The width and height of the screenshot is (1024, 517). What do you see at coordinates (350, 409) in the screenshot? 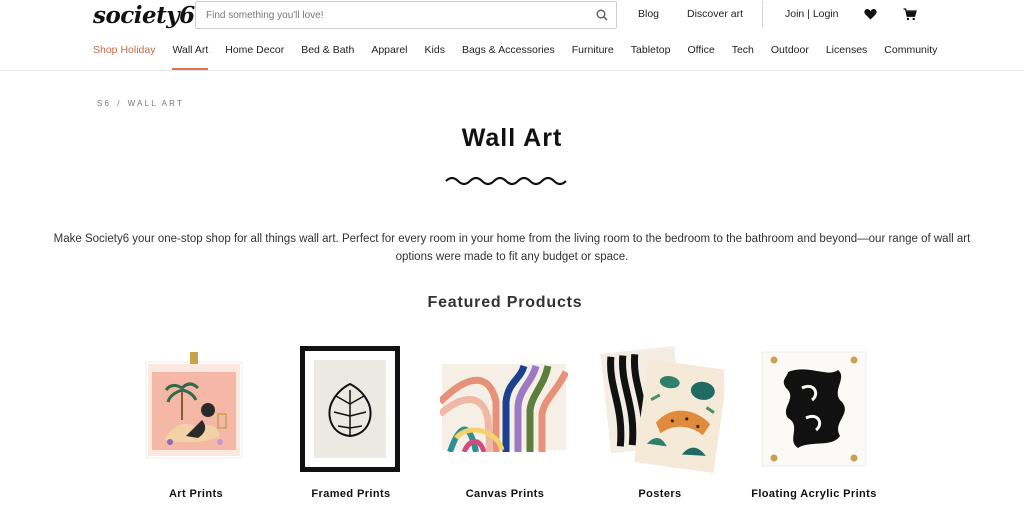
I see `framed-print-image` at bounding box center [350, 409].